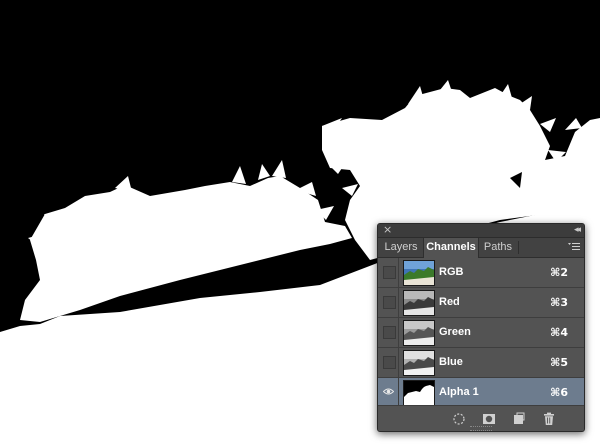  What do you see at coordinates (387, 230) in the screenshot?
I see `close-icon: ×` at bounding box center [387, 230].